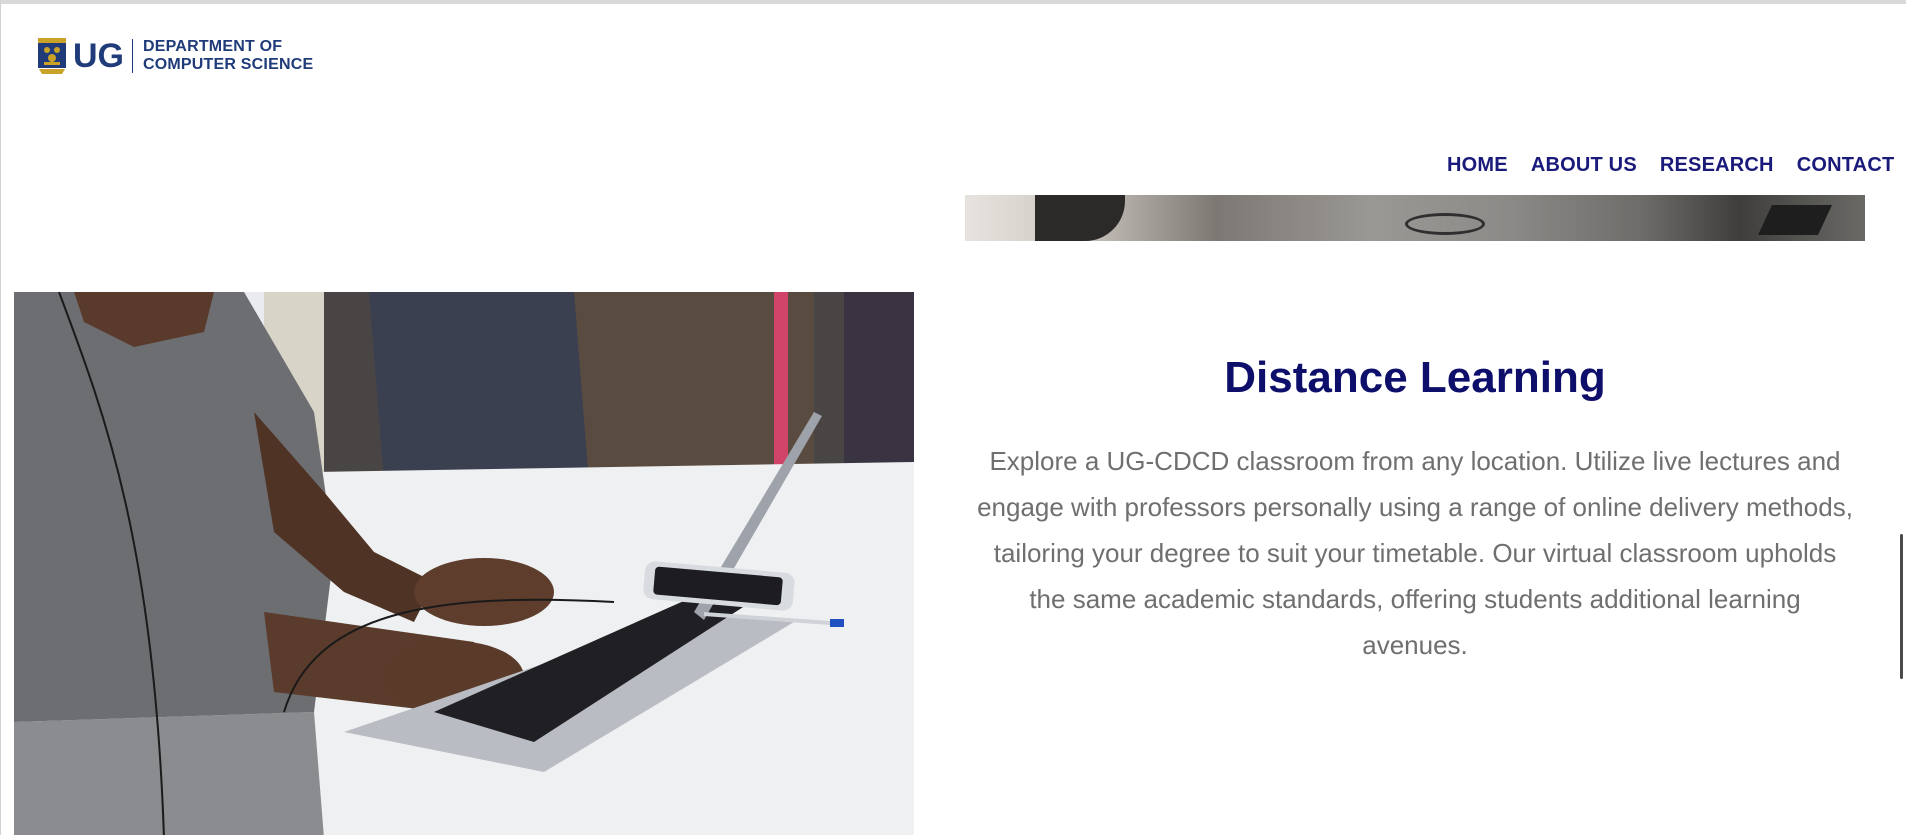 The height and width of the screenshot is (835, 1906). Describe the element at coordinates (228, 64) in the screenshot. I see `department-line-2: COMPUTER SCIENCE` at that location.